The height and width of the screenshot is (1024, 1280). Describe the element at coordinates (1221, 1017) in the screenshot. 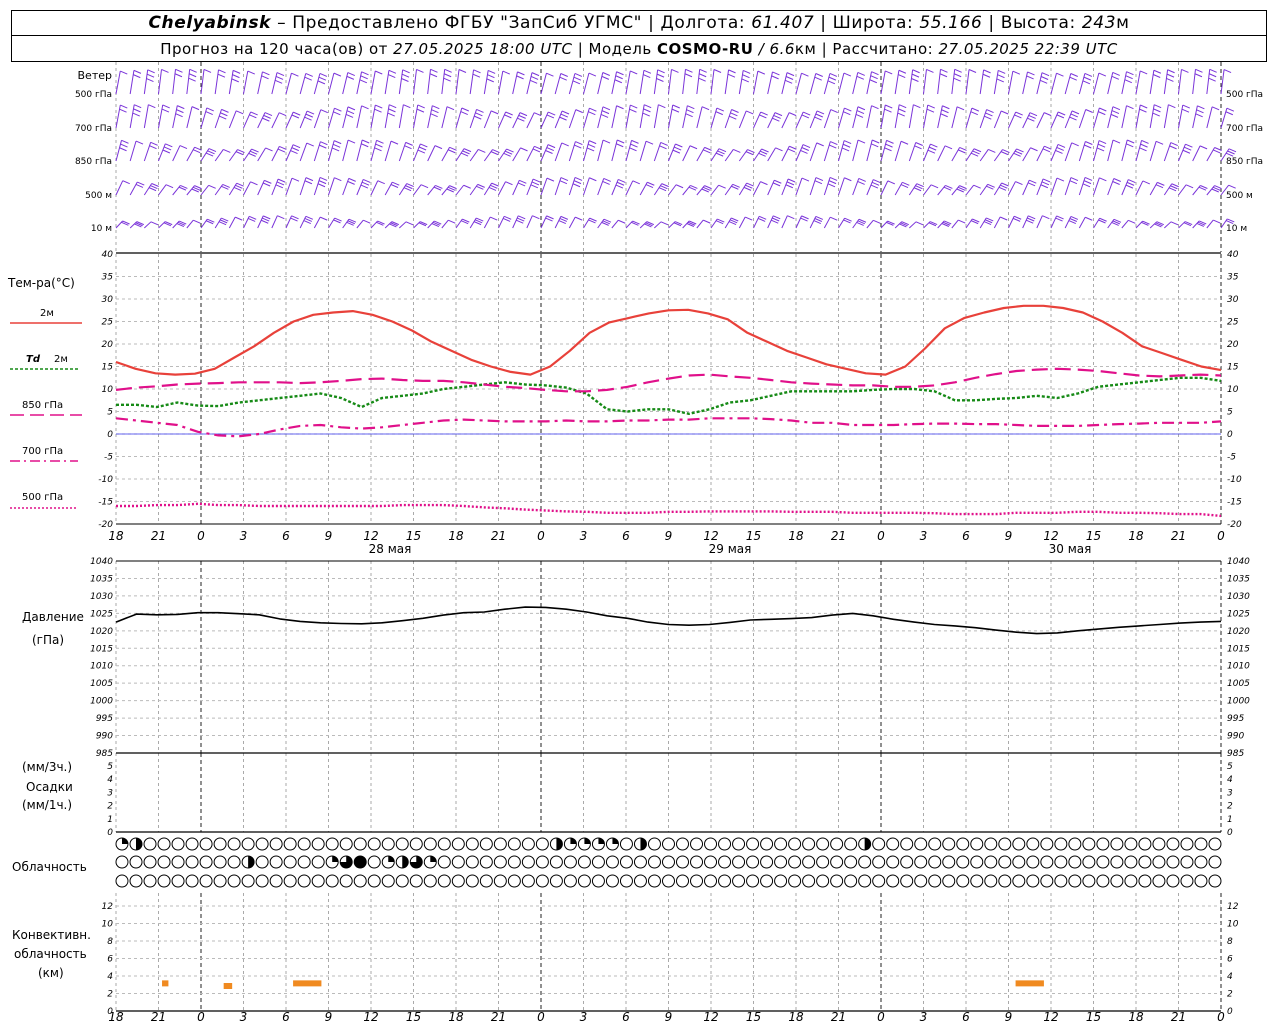

I see `hour-tick-label: 0` at that location.